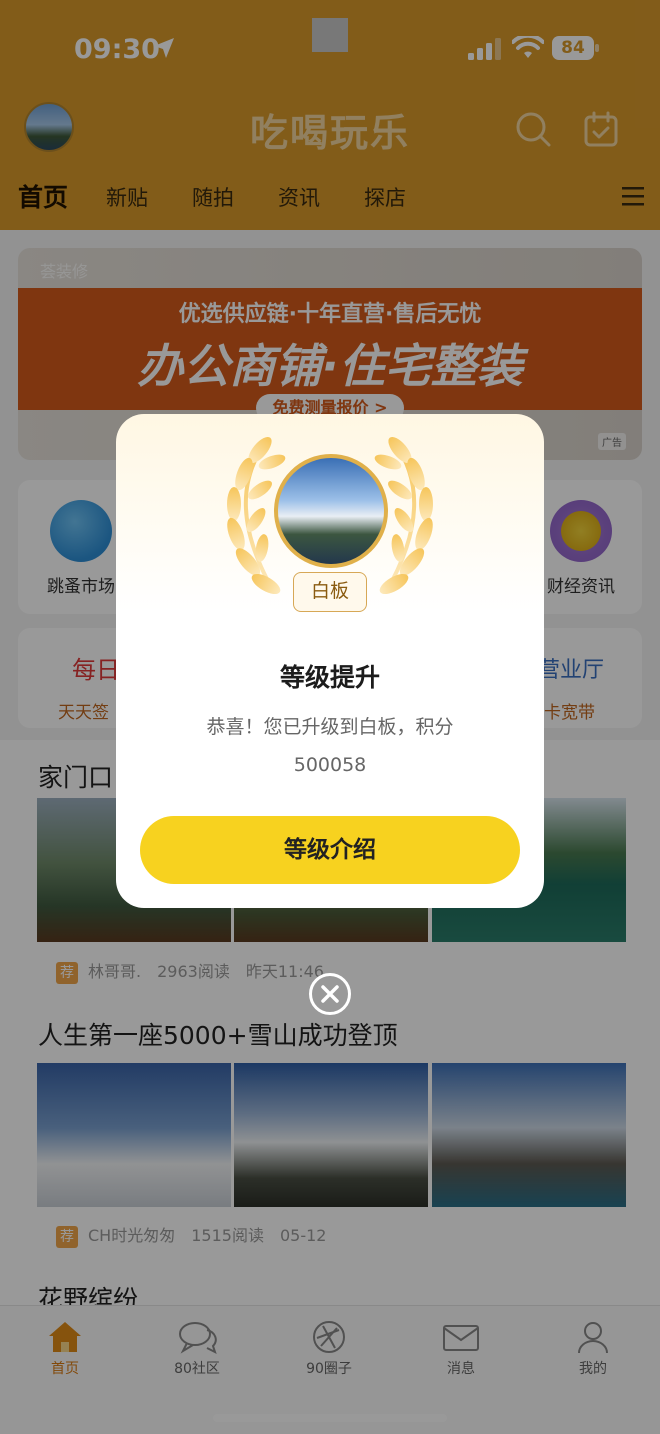 The image size is (660, 1434). I want to click on dialog-title: 等级提升, so click(329, 677).